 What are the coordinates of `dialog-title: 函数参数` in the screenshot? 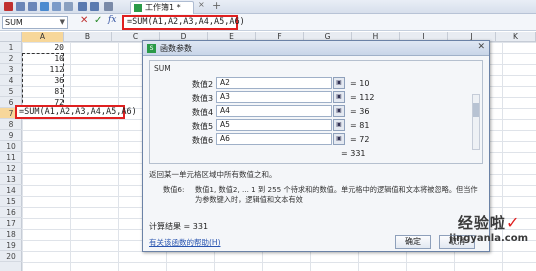 It's located at (176, 48).